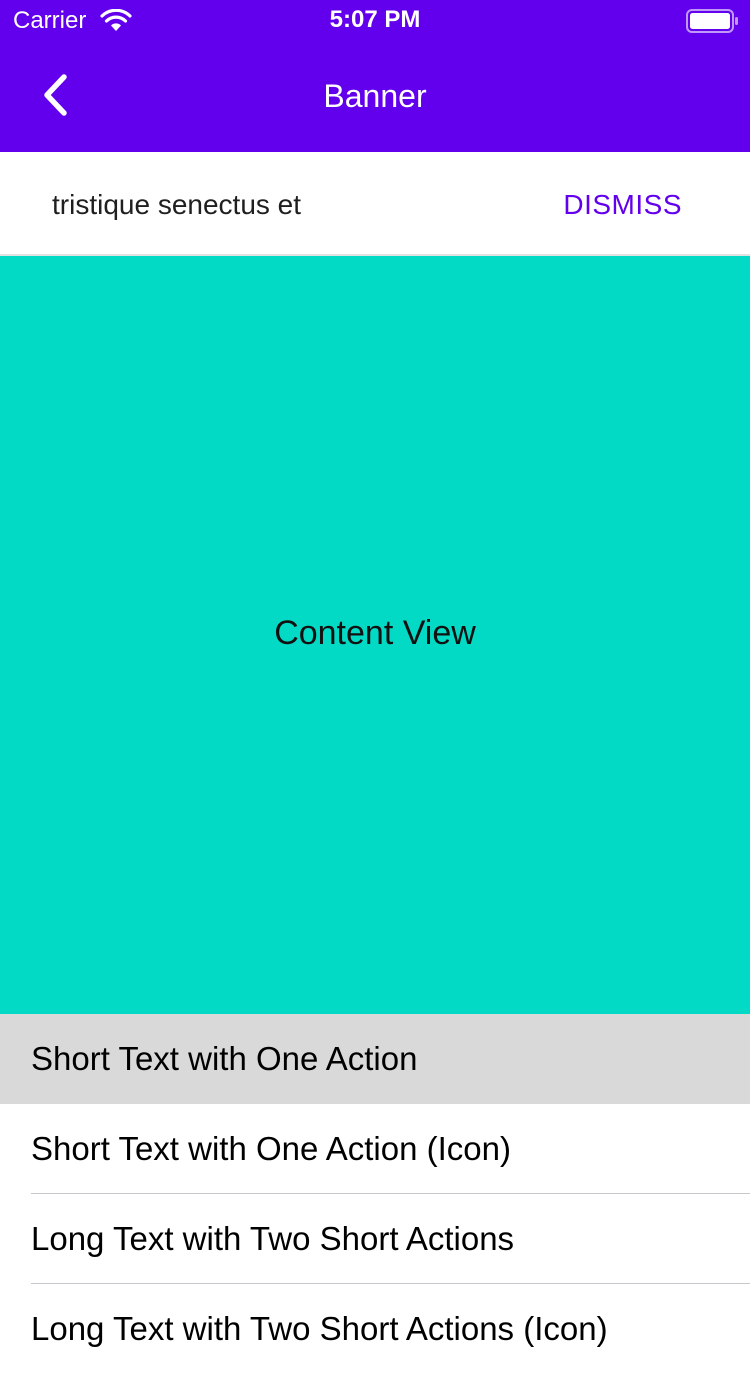 The width and height of the screenshot is (750, 1374). Describe the element at coordinates (375, 204) in the screenshot. I see `banner: tristique senectus et DISMISS` at that location.